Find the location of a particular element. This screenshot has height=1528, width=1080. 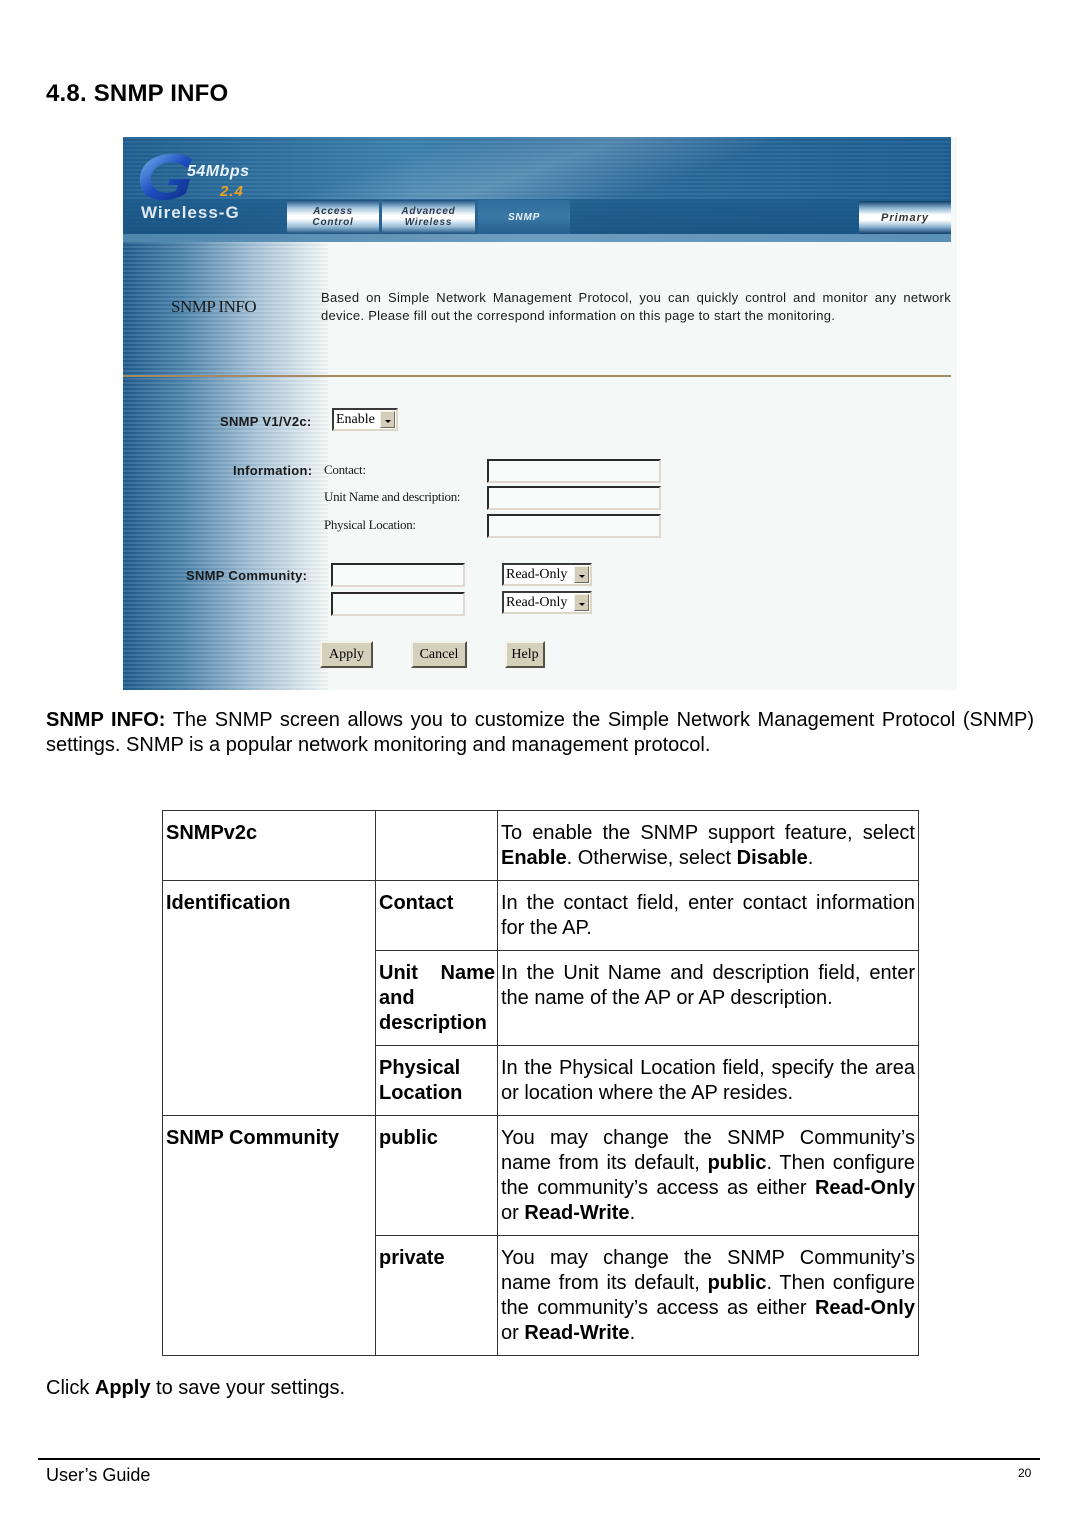

outro-prefix: Click is located at coordinates (70, 1388).